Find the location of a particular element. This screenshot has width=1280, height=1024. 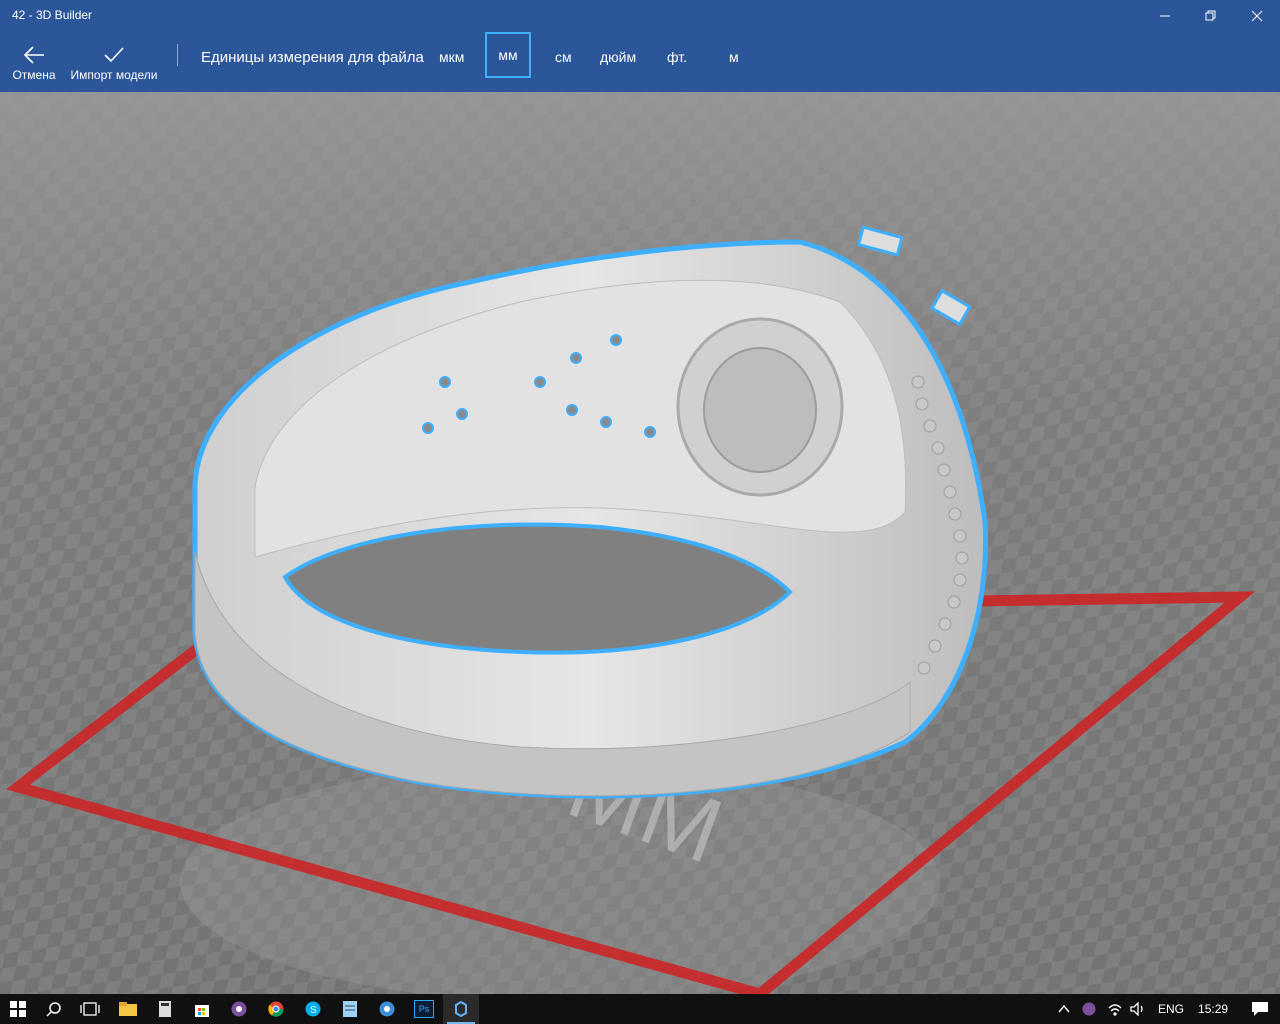

minimize-button is located at coordinates (1165, 16).